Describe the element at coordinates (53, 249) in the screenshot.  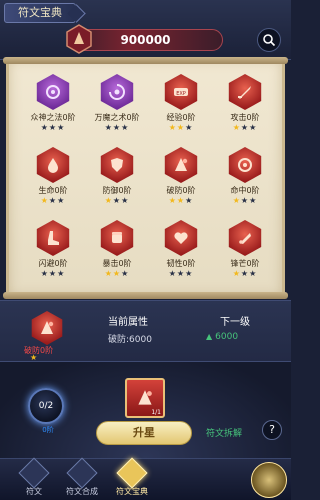
I see `rune-cell: 闪避0阶 ★★★` at that location.